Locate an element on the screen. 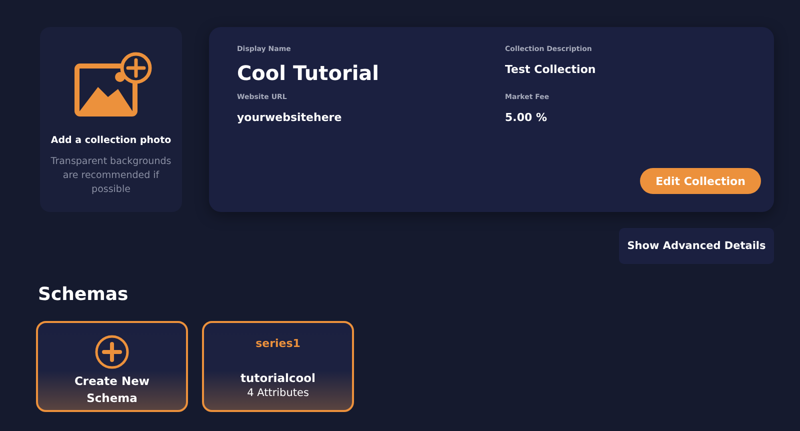 The width and height of the screenshot is (800, 431). attribute-count: 4 Attributes is located at coordinates (278, 393).